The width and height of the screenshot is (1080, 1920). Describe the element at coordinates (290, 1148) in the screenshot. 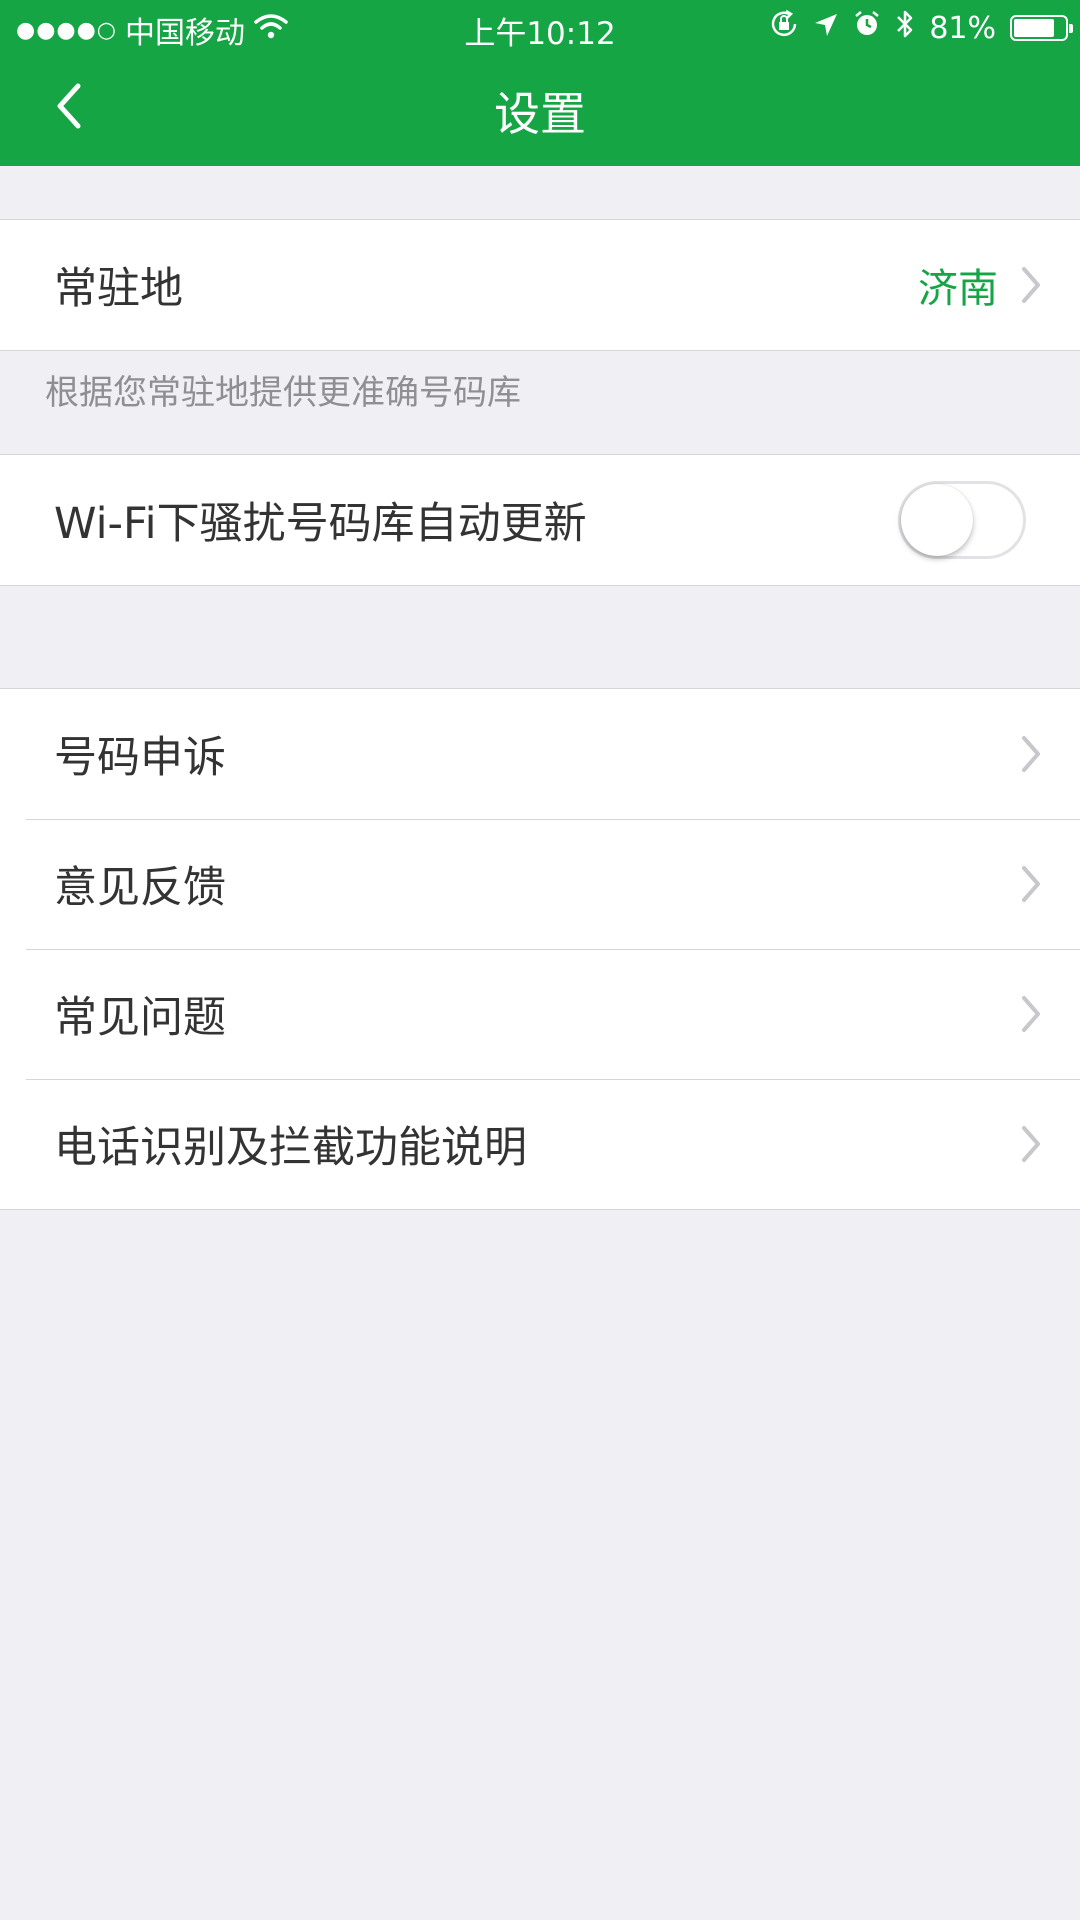

I see `list-item-label: 电话识别及拦截功能说明` at that location.